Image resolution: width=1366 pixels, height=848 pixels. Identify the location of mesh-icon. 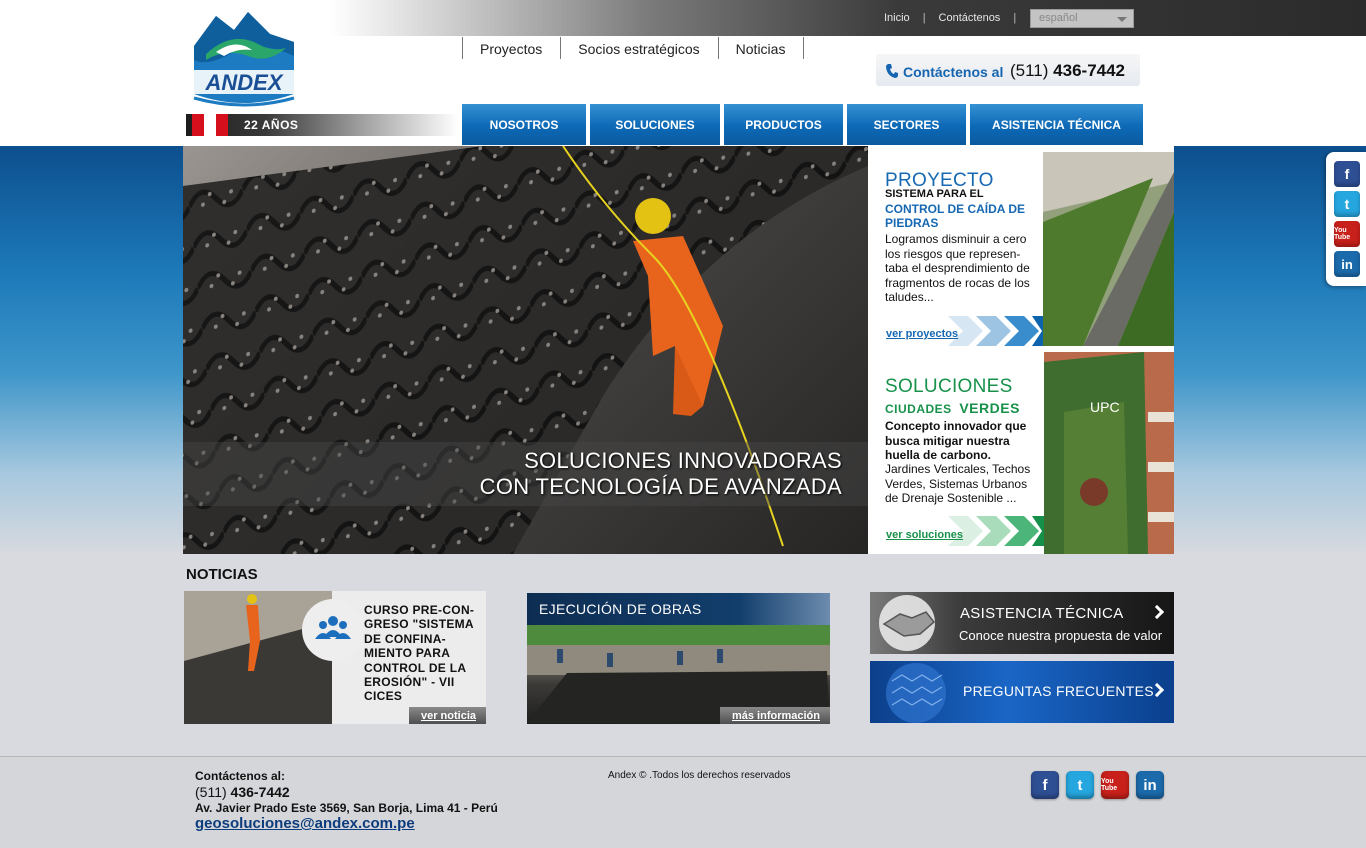
(916, 693).